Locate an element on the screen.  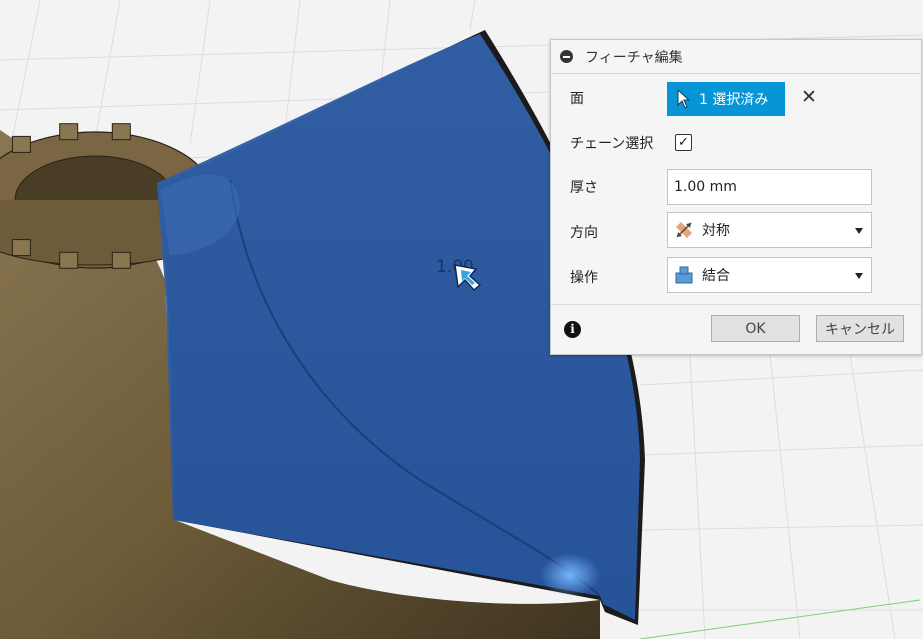
symmetric-icon is located at coordinates (684, 230).